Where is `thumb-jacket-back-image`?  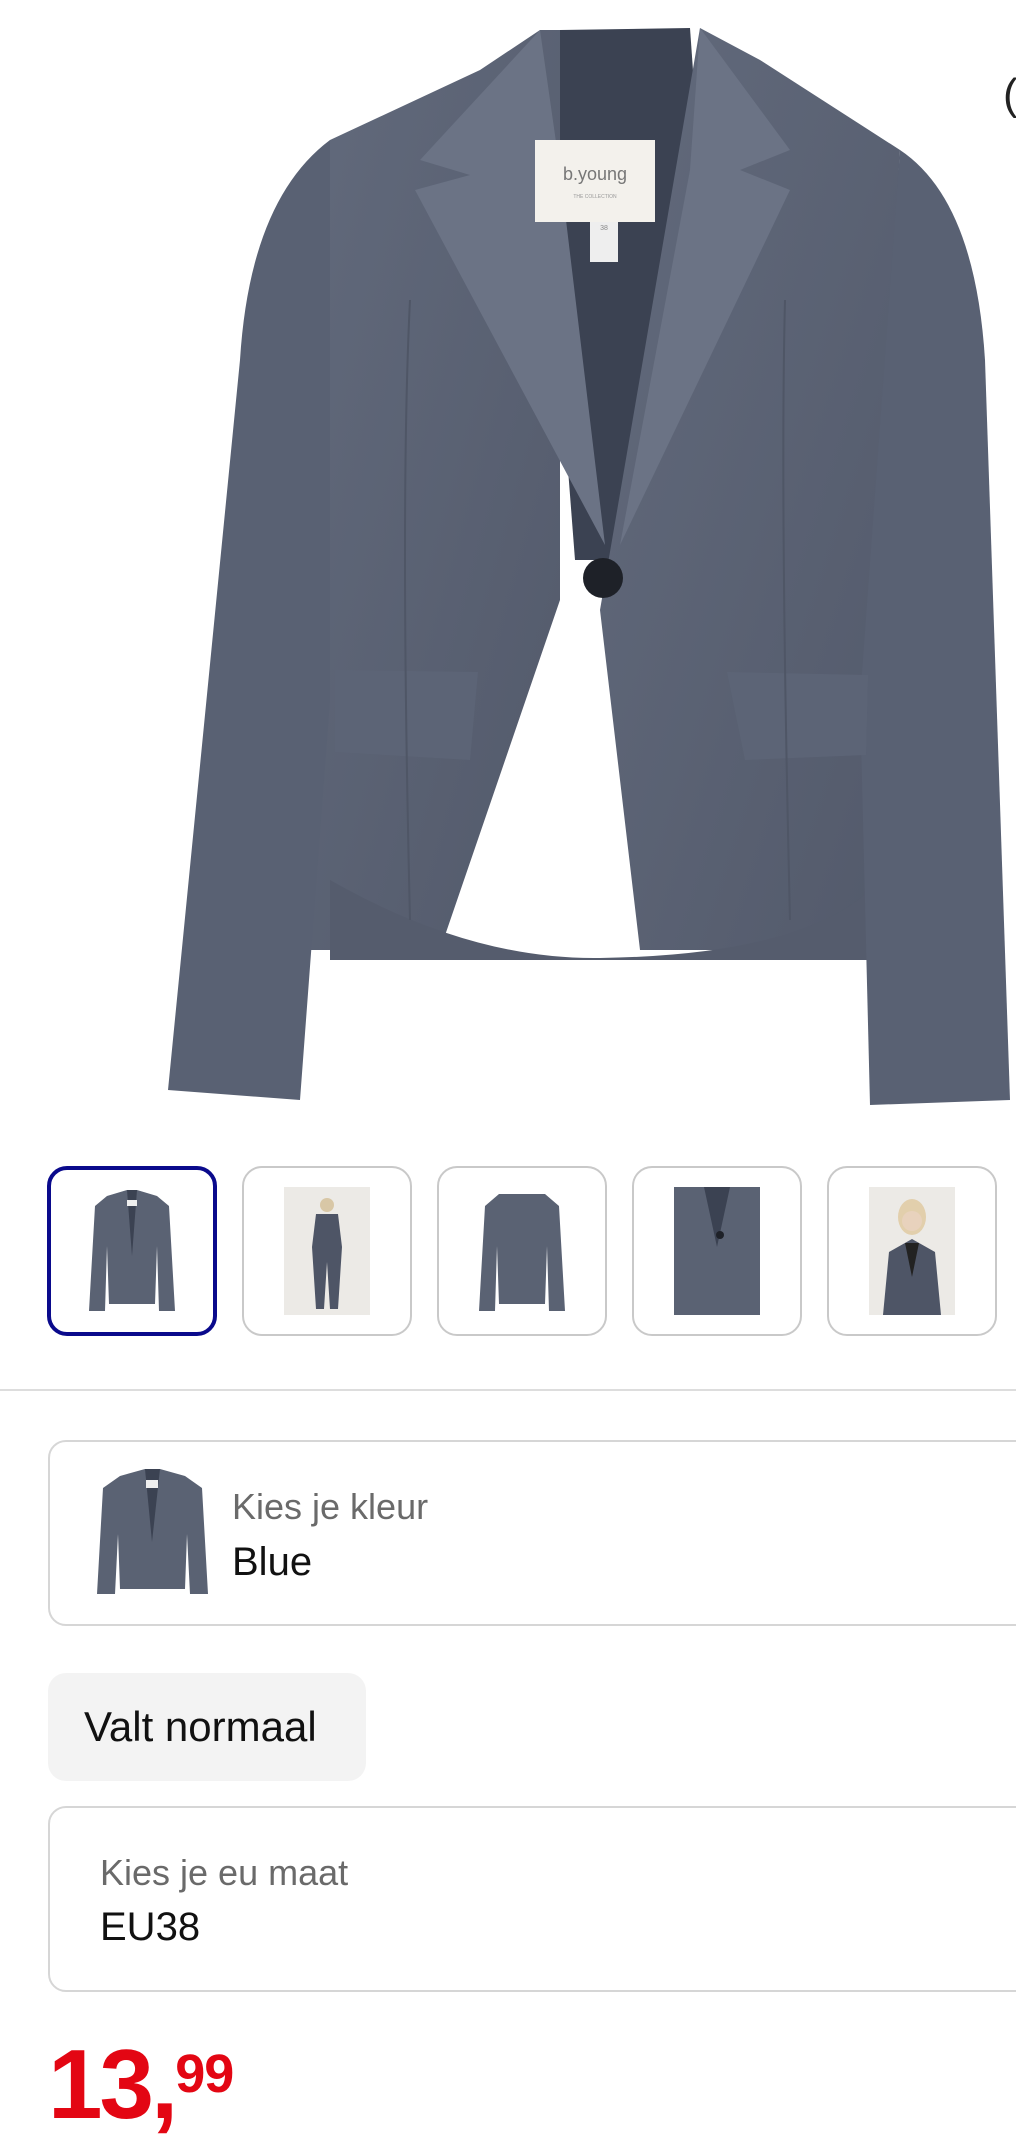
thumb-jacket-back-image is located at coordinates (522, 1252).